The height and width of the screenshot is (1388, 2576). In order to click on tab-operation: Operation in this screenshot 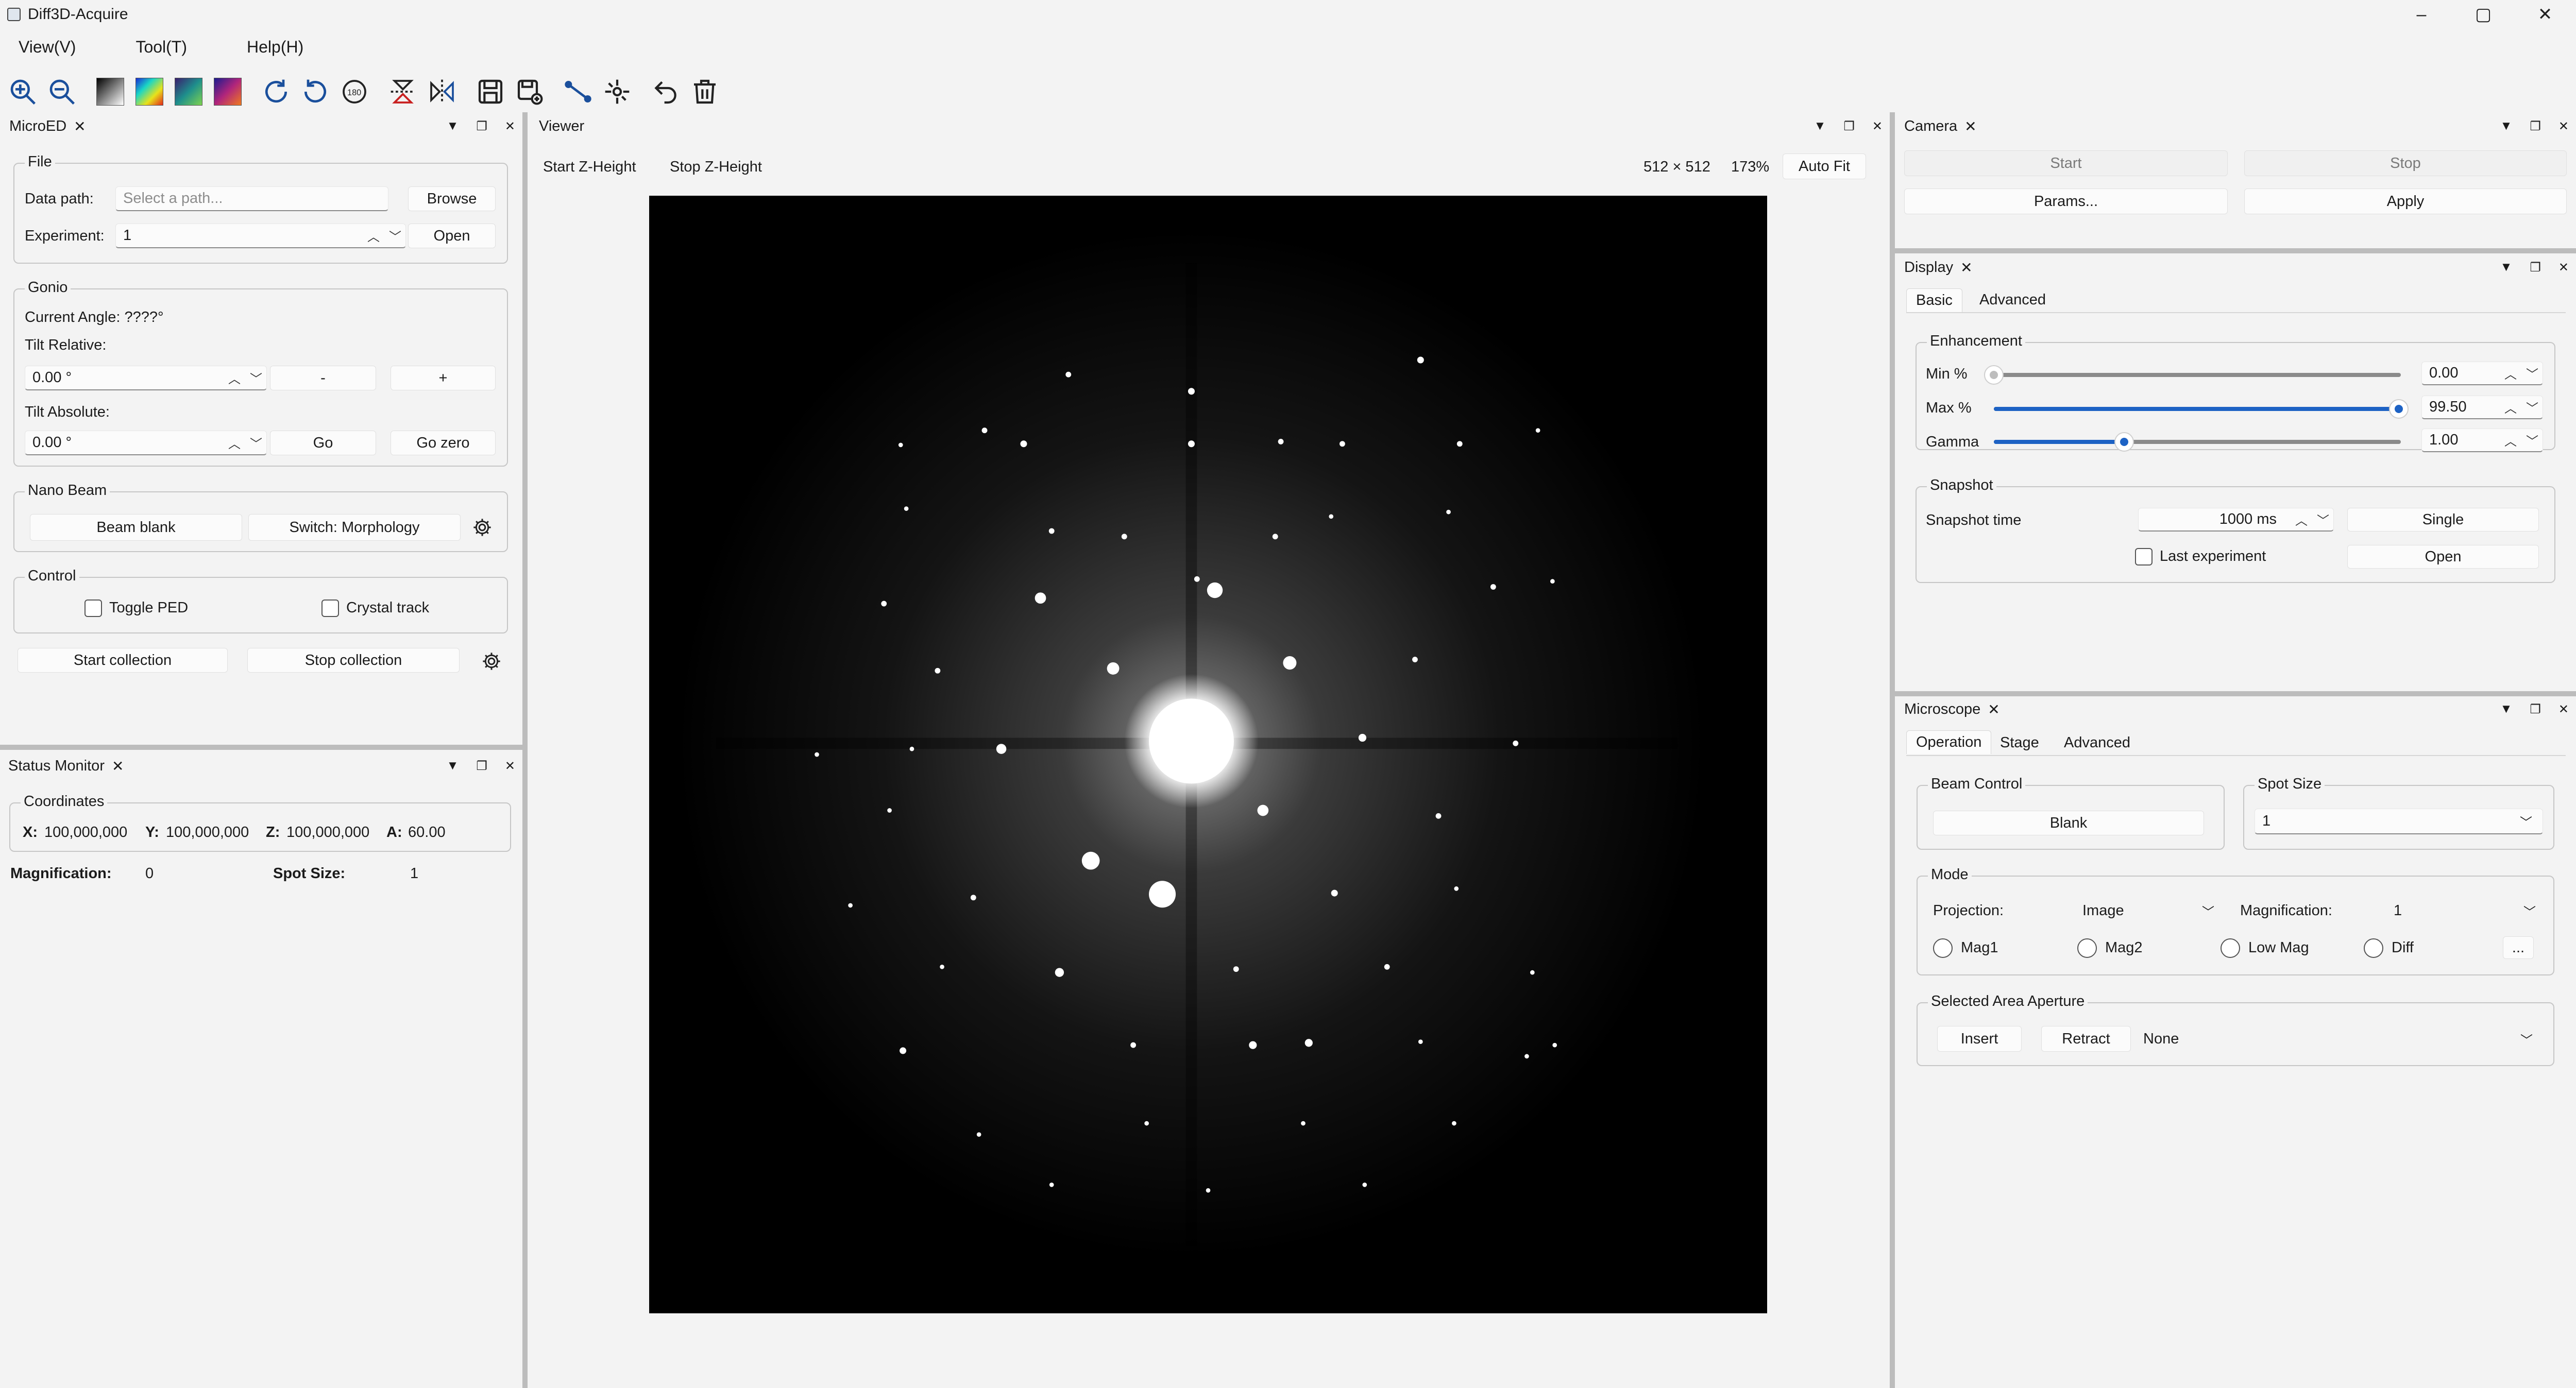, I will do `click(1949, 742)`.